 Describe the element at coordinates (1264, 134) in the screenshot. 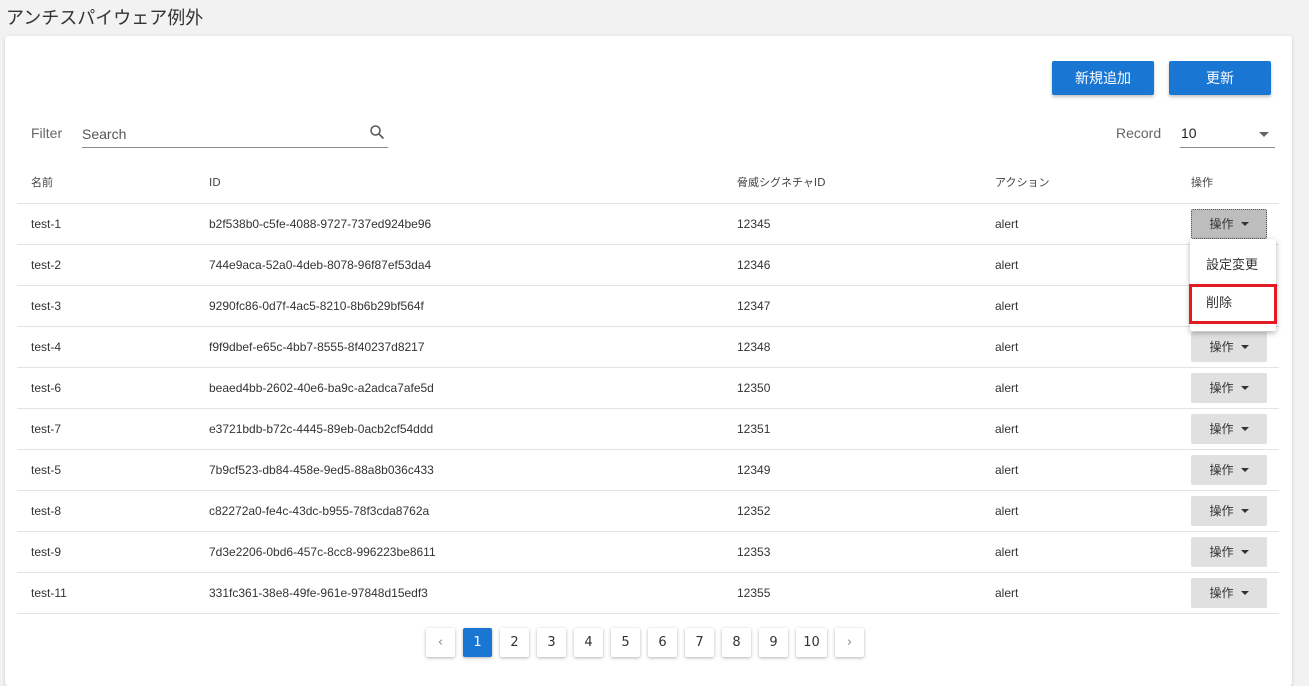

I see `chevron-down-icon` at that location.